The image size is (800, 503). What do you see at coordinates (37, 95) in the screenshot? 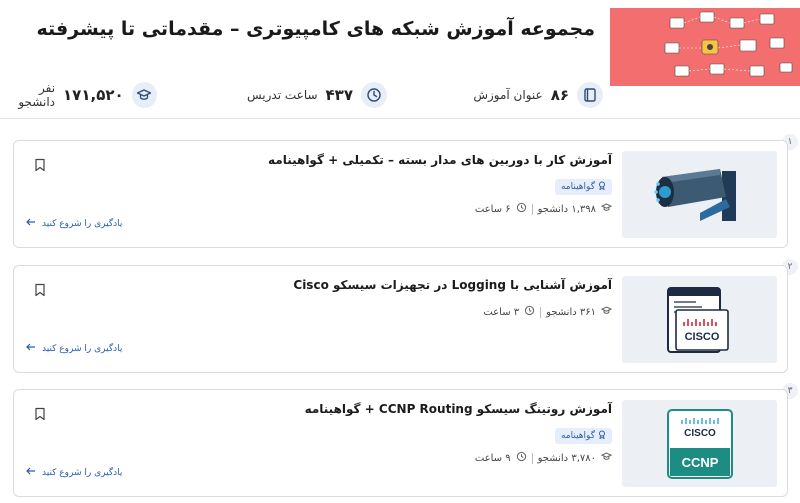
I see `stat-students-label: نفر دانشجو` at bounding box center [37, 95].